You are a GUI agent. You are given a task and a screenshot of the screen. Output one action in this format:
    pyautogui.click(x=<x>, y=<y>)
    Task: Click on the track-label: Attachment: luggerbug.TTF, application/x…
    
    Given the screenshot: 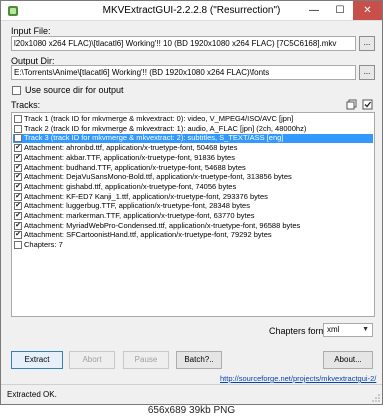 What is the action you would take?
    pyautogui.click(x=137, y=206)
    